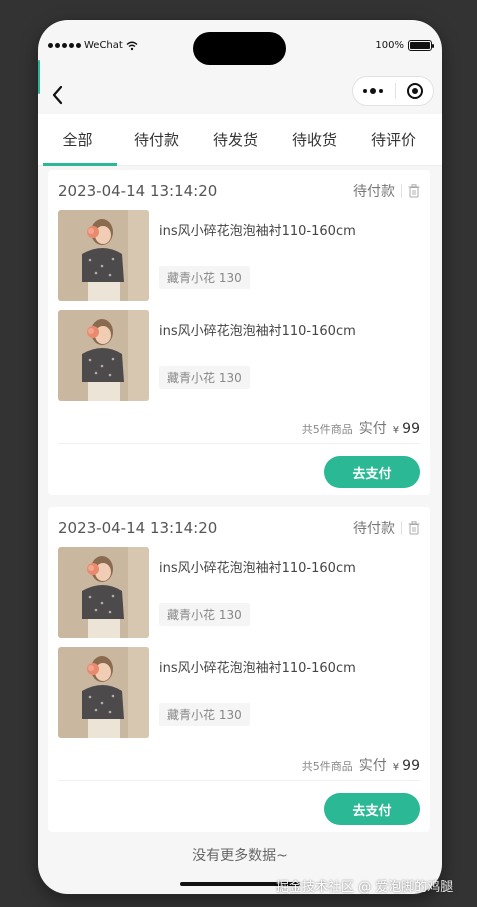 This screenshot has width=477, height=907. What do you see at coordinates (77, 140) in the screenshot?
I see `tab-all: 全部` at bounding box center [77, 140].